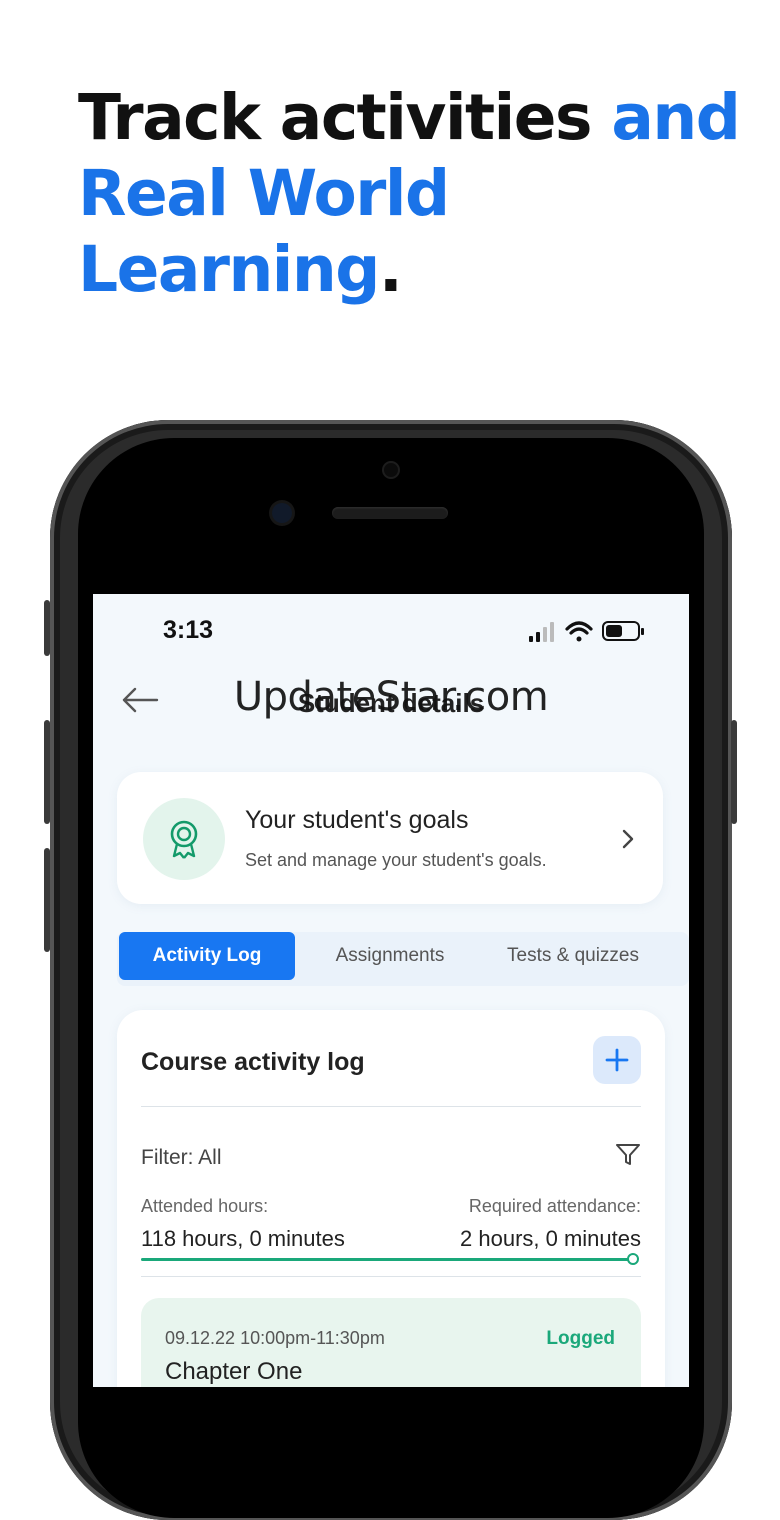  Describe the element at coordinates (47, 772) in the screenshot. I see `phone-volume-up-button` at that location.